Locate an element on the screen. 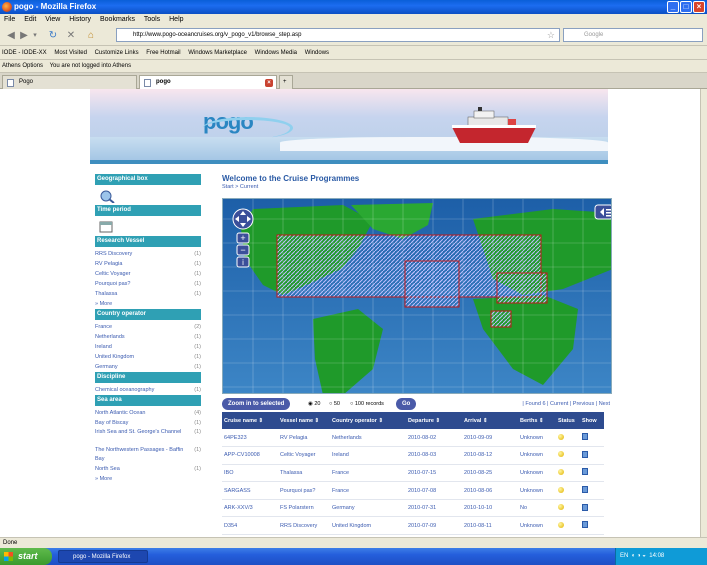  records-50-radio: ○ 50 is located at coordinates (334, 404).